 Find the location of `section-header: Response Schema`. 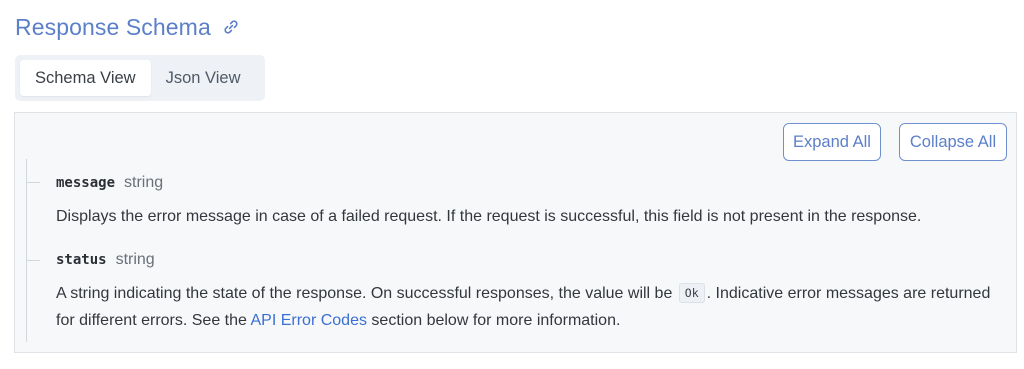

section-header: Response Schema is located at coordinates (127, 27).